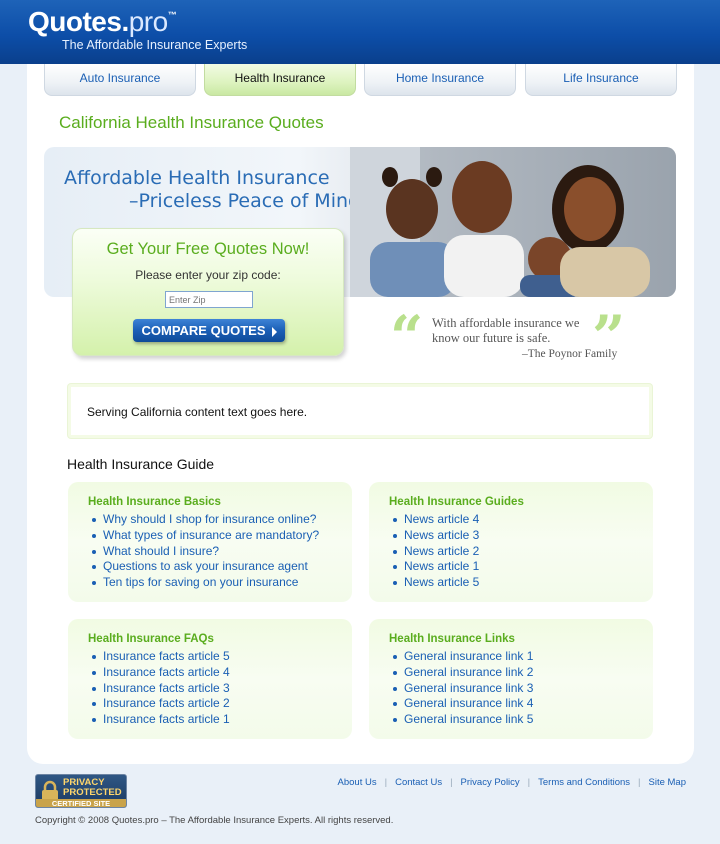 The height and width of the screenshot is (844, 720). Describe the element at coordinates (203, 583) in the screenshot. I see `guide-link: Ten tips for saving on your insurance` at that location.